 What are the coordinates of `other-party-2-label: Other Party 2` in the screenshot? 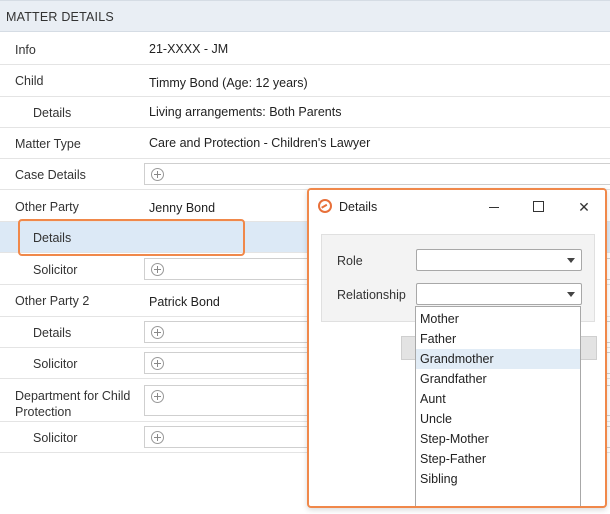 It's located at (52, 301).